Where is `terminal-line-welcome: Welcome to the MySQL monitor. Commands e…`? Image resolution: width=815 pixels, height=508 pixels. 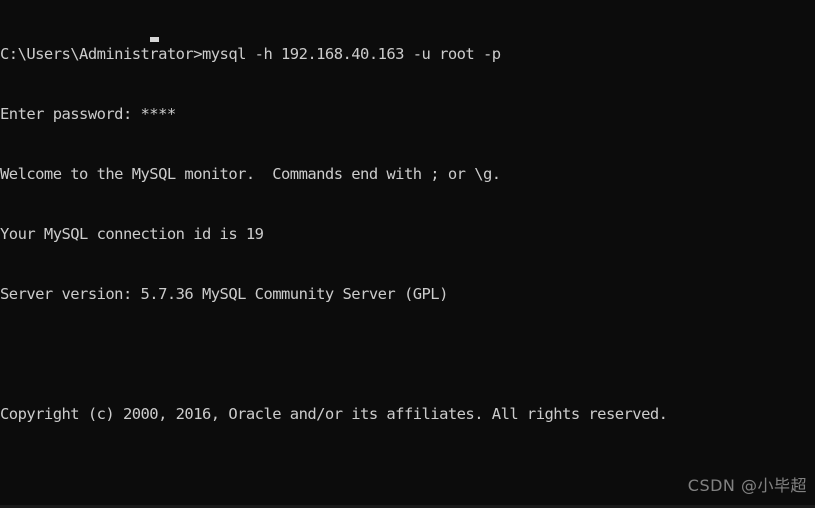 terminal-line-welcome: Welcome to the MySQL monitor. Commands e… is located at coordinates (250, 174).